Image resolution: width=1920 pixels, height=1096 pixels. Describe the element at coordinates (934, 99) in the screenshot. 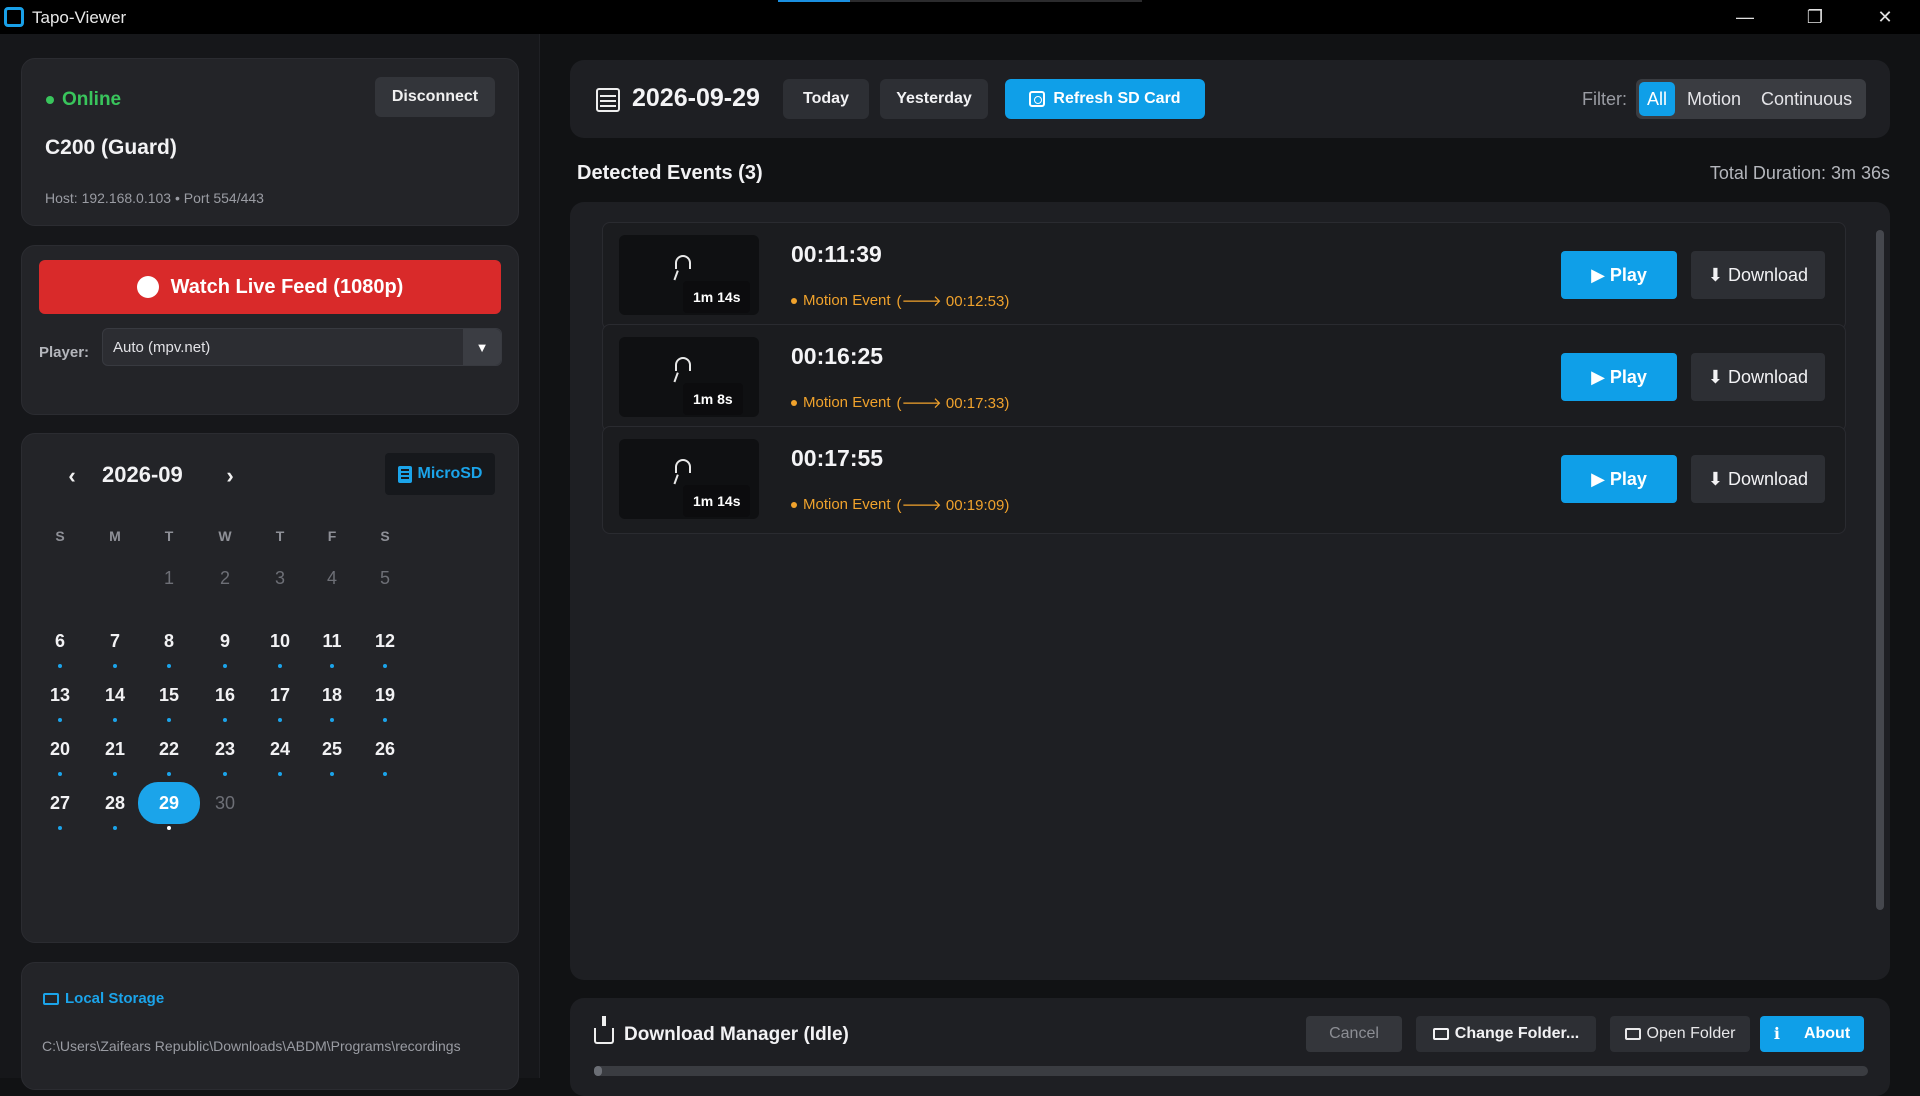

I see `yesterday-button: Yesterday` at that location.